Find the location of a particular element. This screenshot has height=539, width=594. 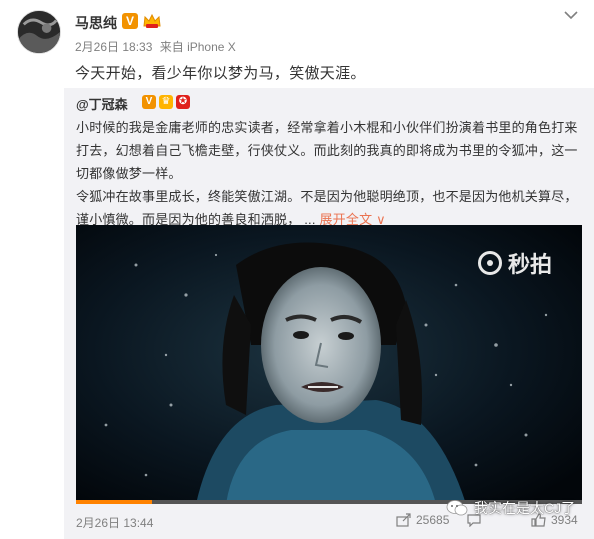

camera-icon is located at coordinates (489, 263).